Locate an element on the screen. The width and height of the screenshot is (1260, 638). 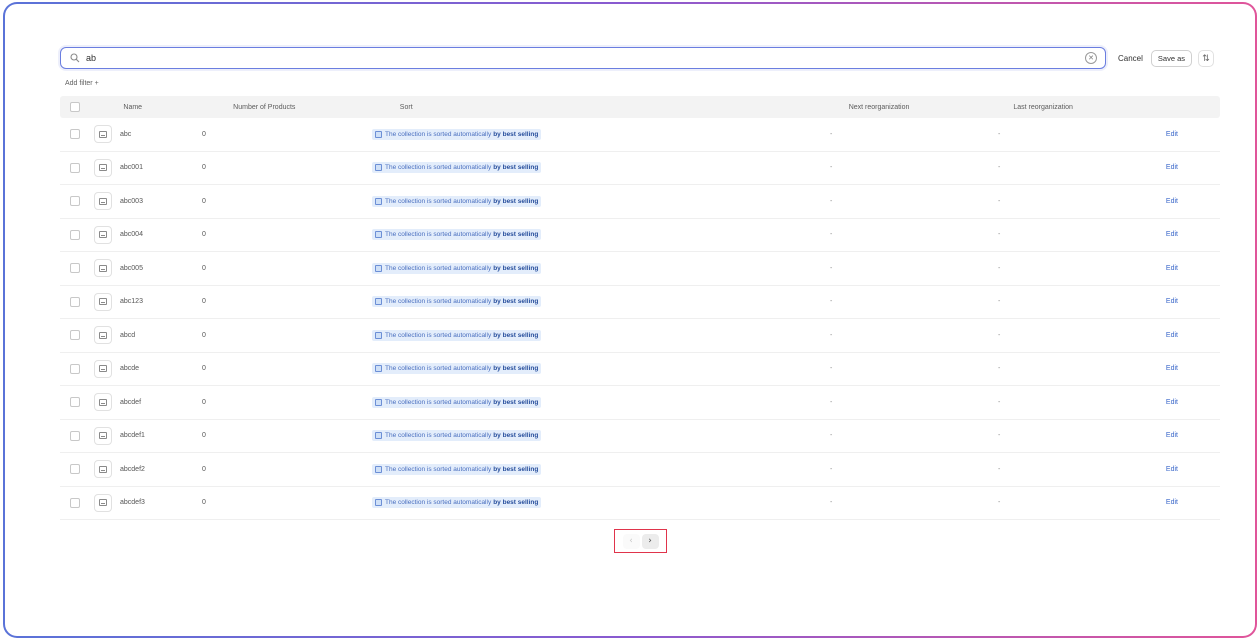
search-input is located at coordinates (585, 58).